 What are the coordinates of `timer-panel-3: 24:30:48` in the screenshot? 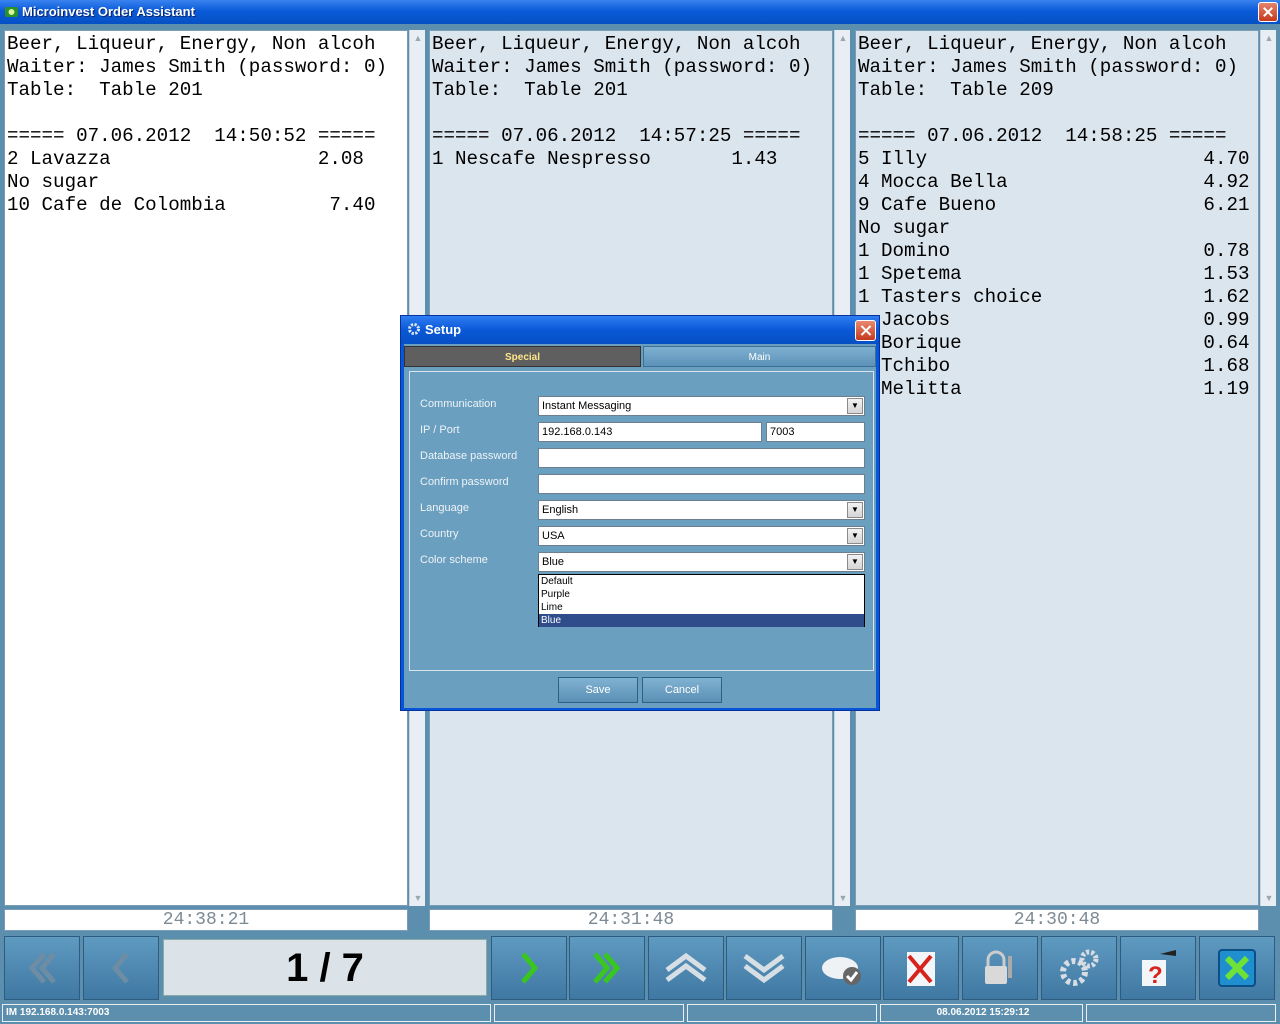 It's located at (1057, 920).